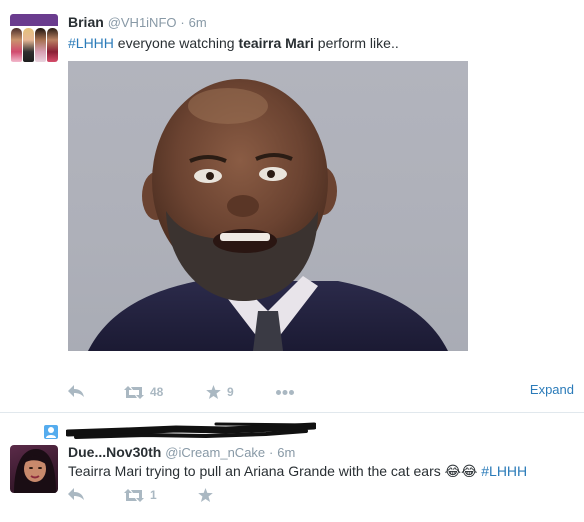 Image resolution: width=584 pixels, height=522 pixels. Describe the element at coordinates (114, 452) in the screenshot. I see `display-name: Due...Nov30th` at that location.